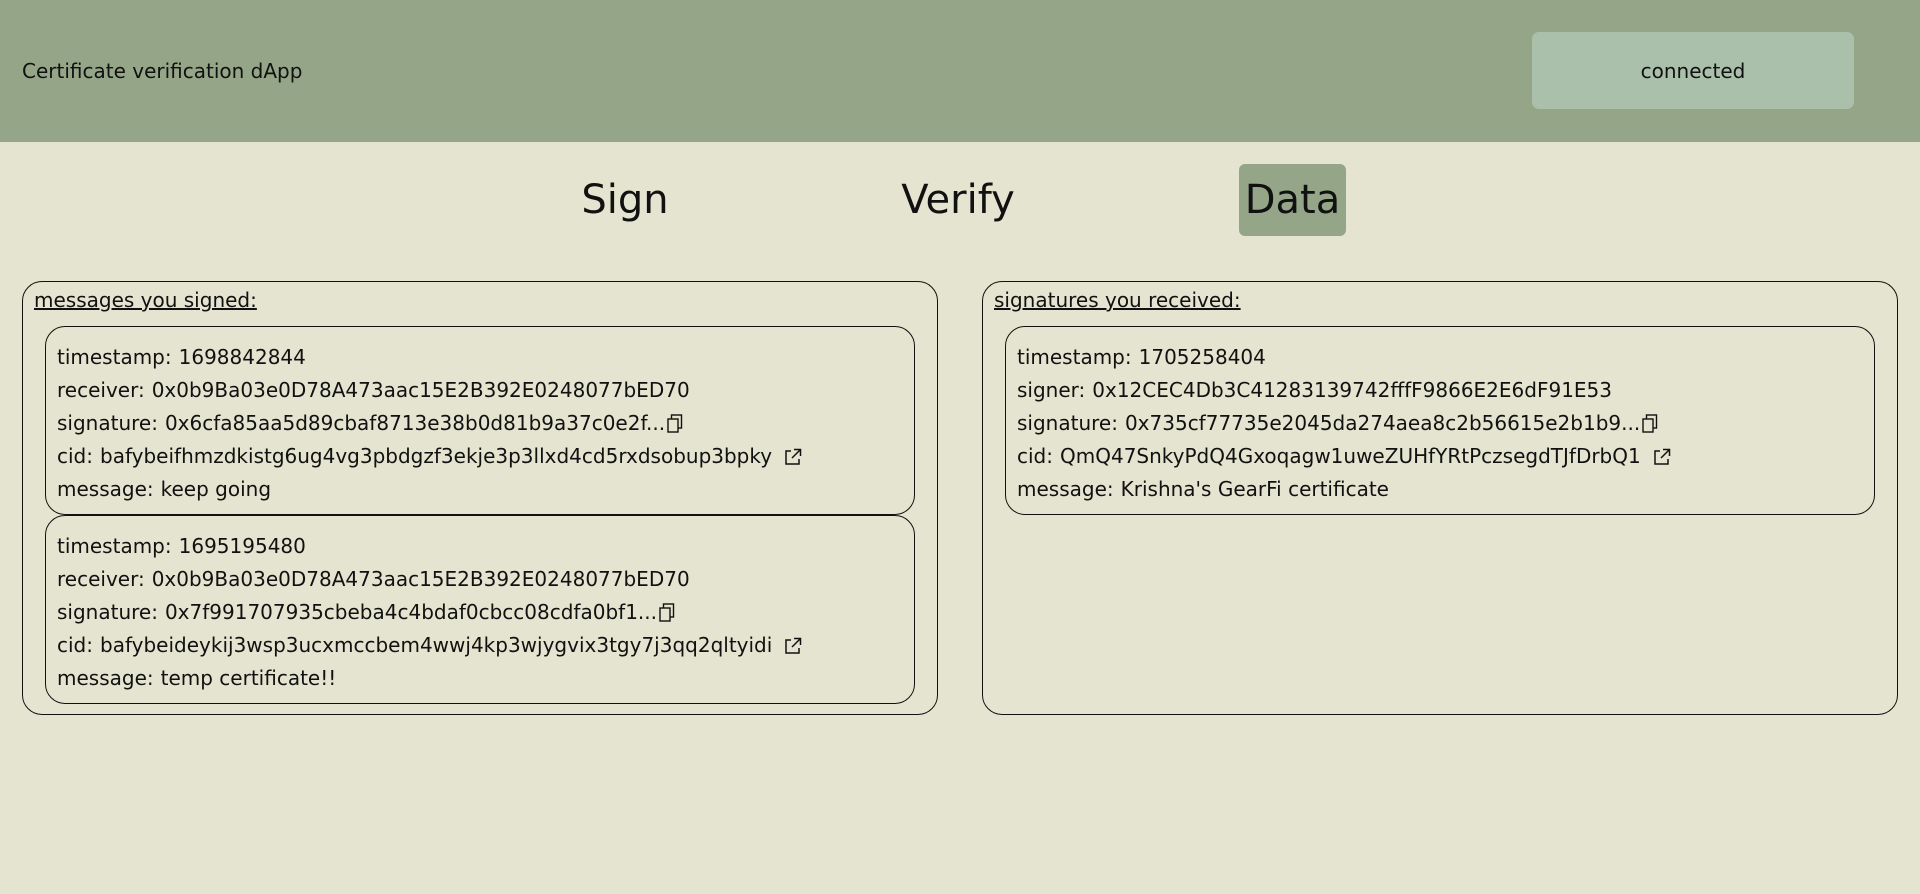 The image size is (1920, 894). I want to click on message-value: temp certificate!!, so click(248, 678).